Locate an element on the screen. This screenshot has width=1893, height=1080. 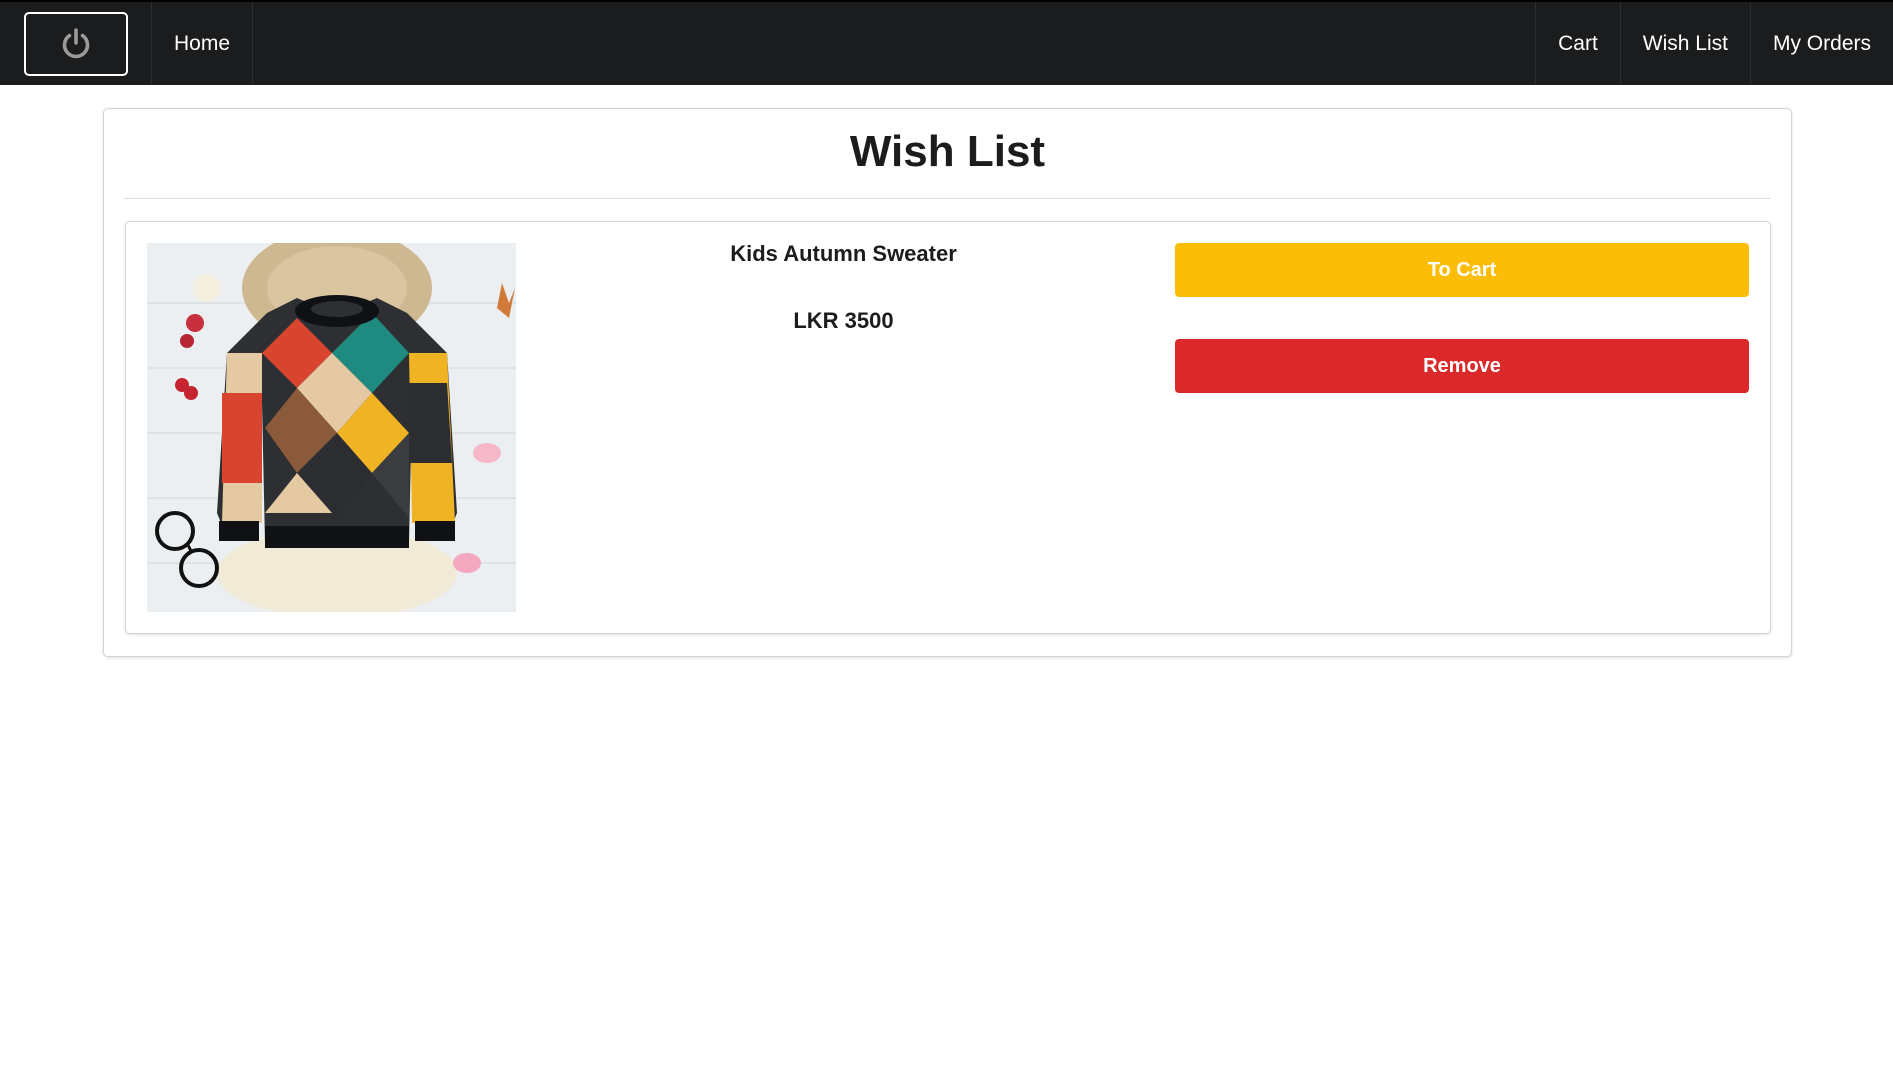
power-button is located at coordinates (75, 43).